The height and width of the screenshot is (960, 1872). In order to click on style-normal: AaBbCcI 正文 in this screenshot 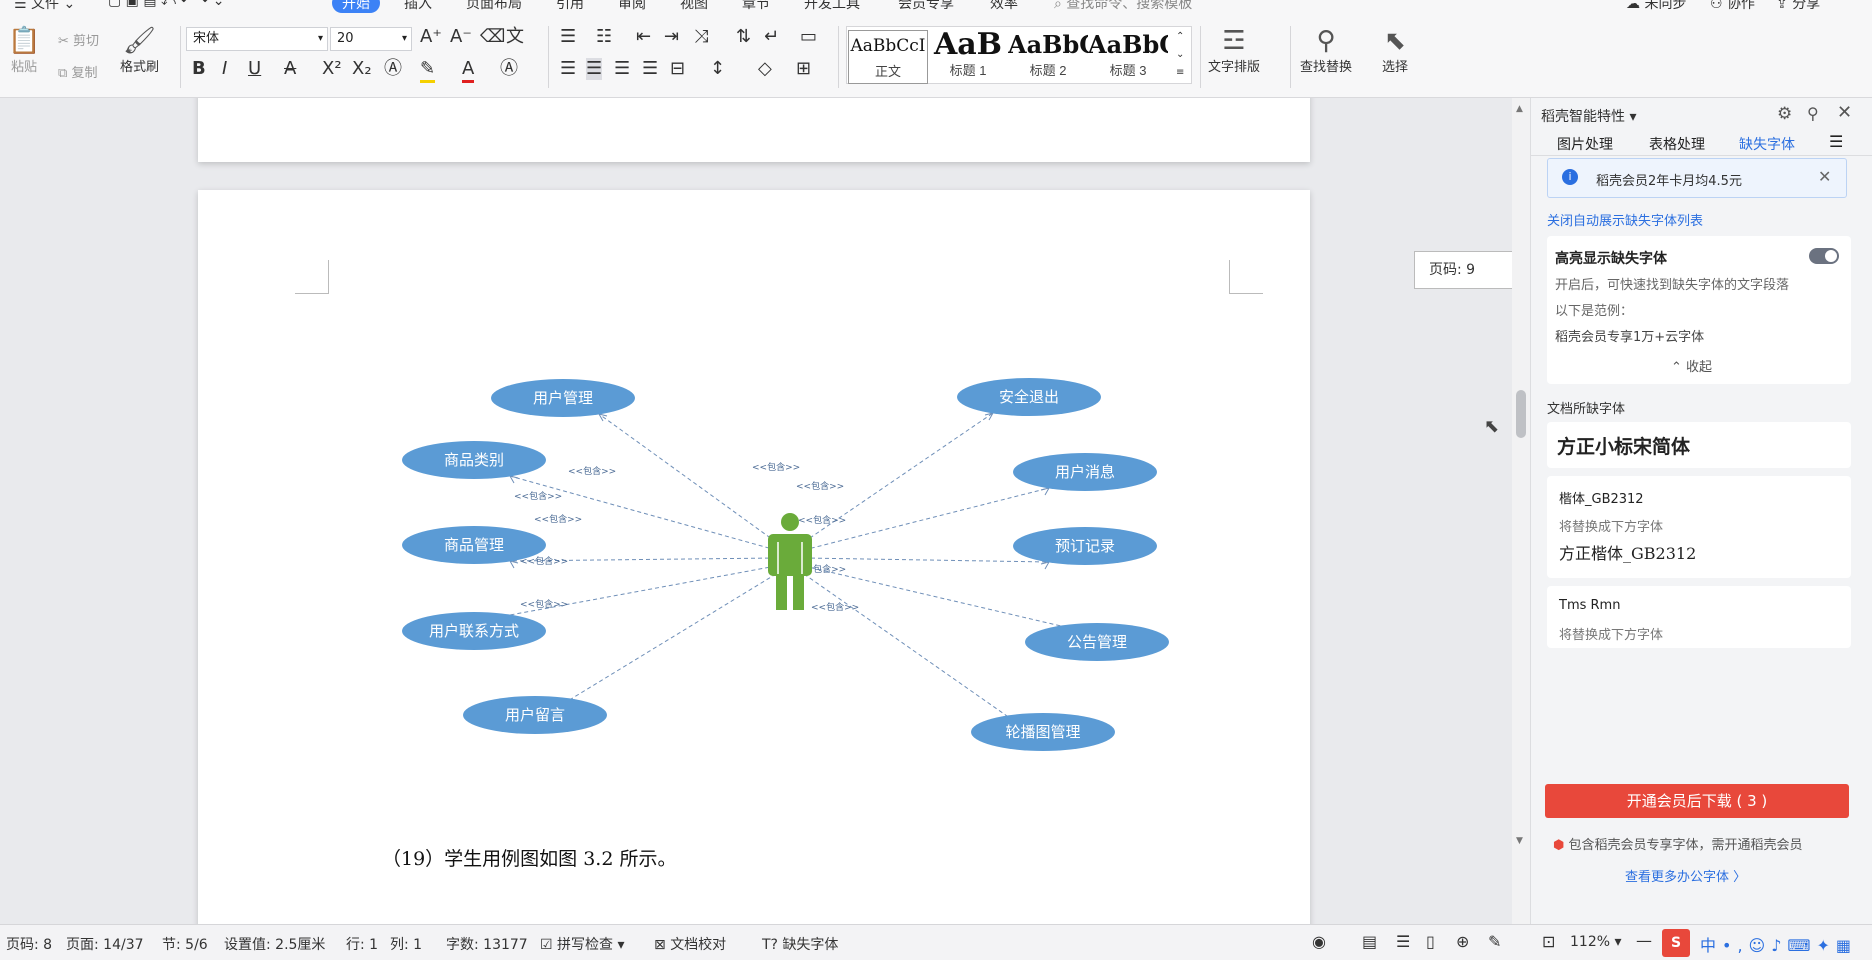, I will do `click(888, 57)`.